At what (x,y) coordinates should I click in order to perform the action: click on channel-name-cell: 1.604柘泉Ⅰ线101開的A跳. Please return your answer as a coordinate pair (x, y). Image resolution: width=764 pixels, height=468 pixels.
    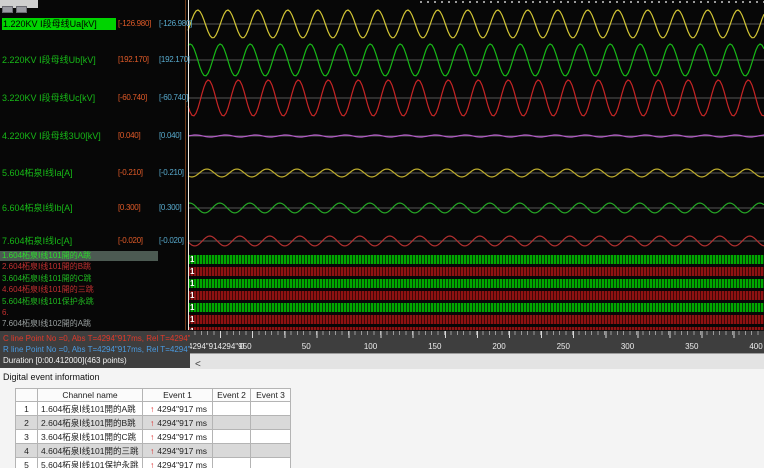
    Looking at the image, I should click on (90, 408).